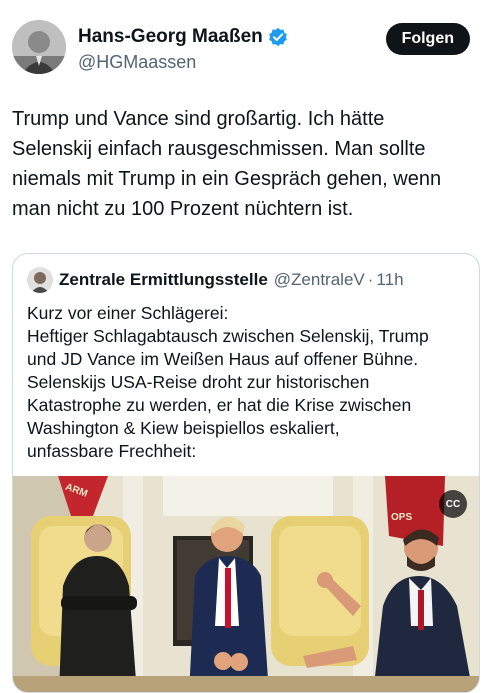 This screenshot has height=693, width=493. I want to click on quoted-author-avatar, so click(40, 280).